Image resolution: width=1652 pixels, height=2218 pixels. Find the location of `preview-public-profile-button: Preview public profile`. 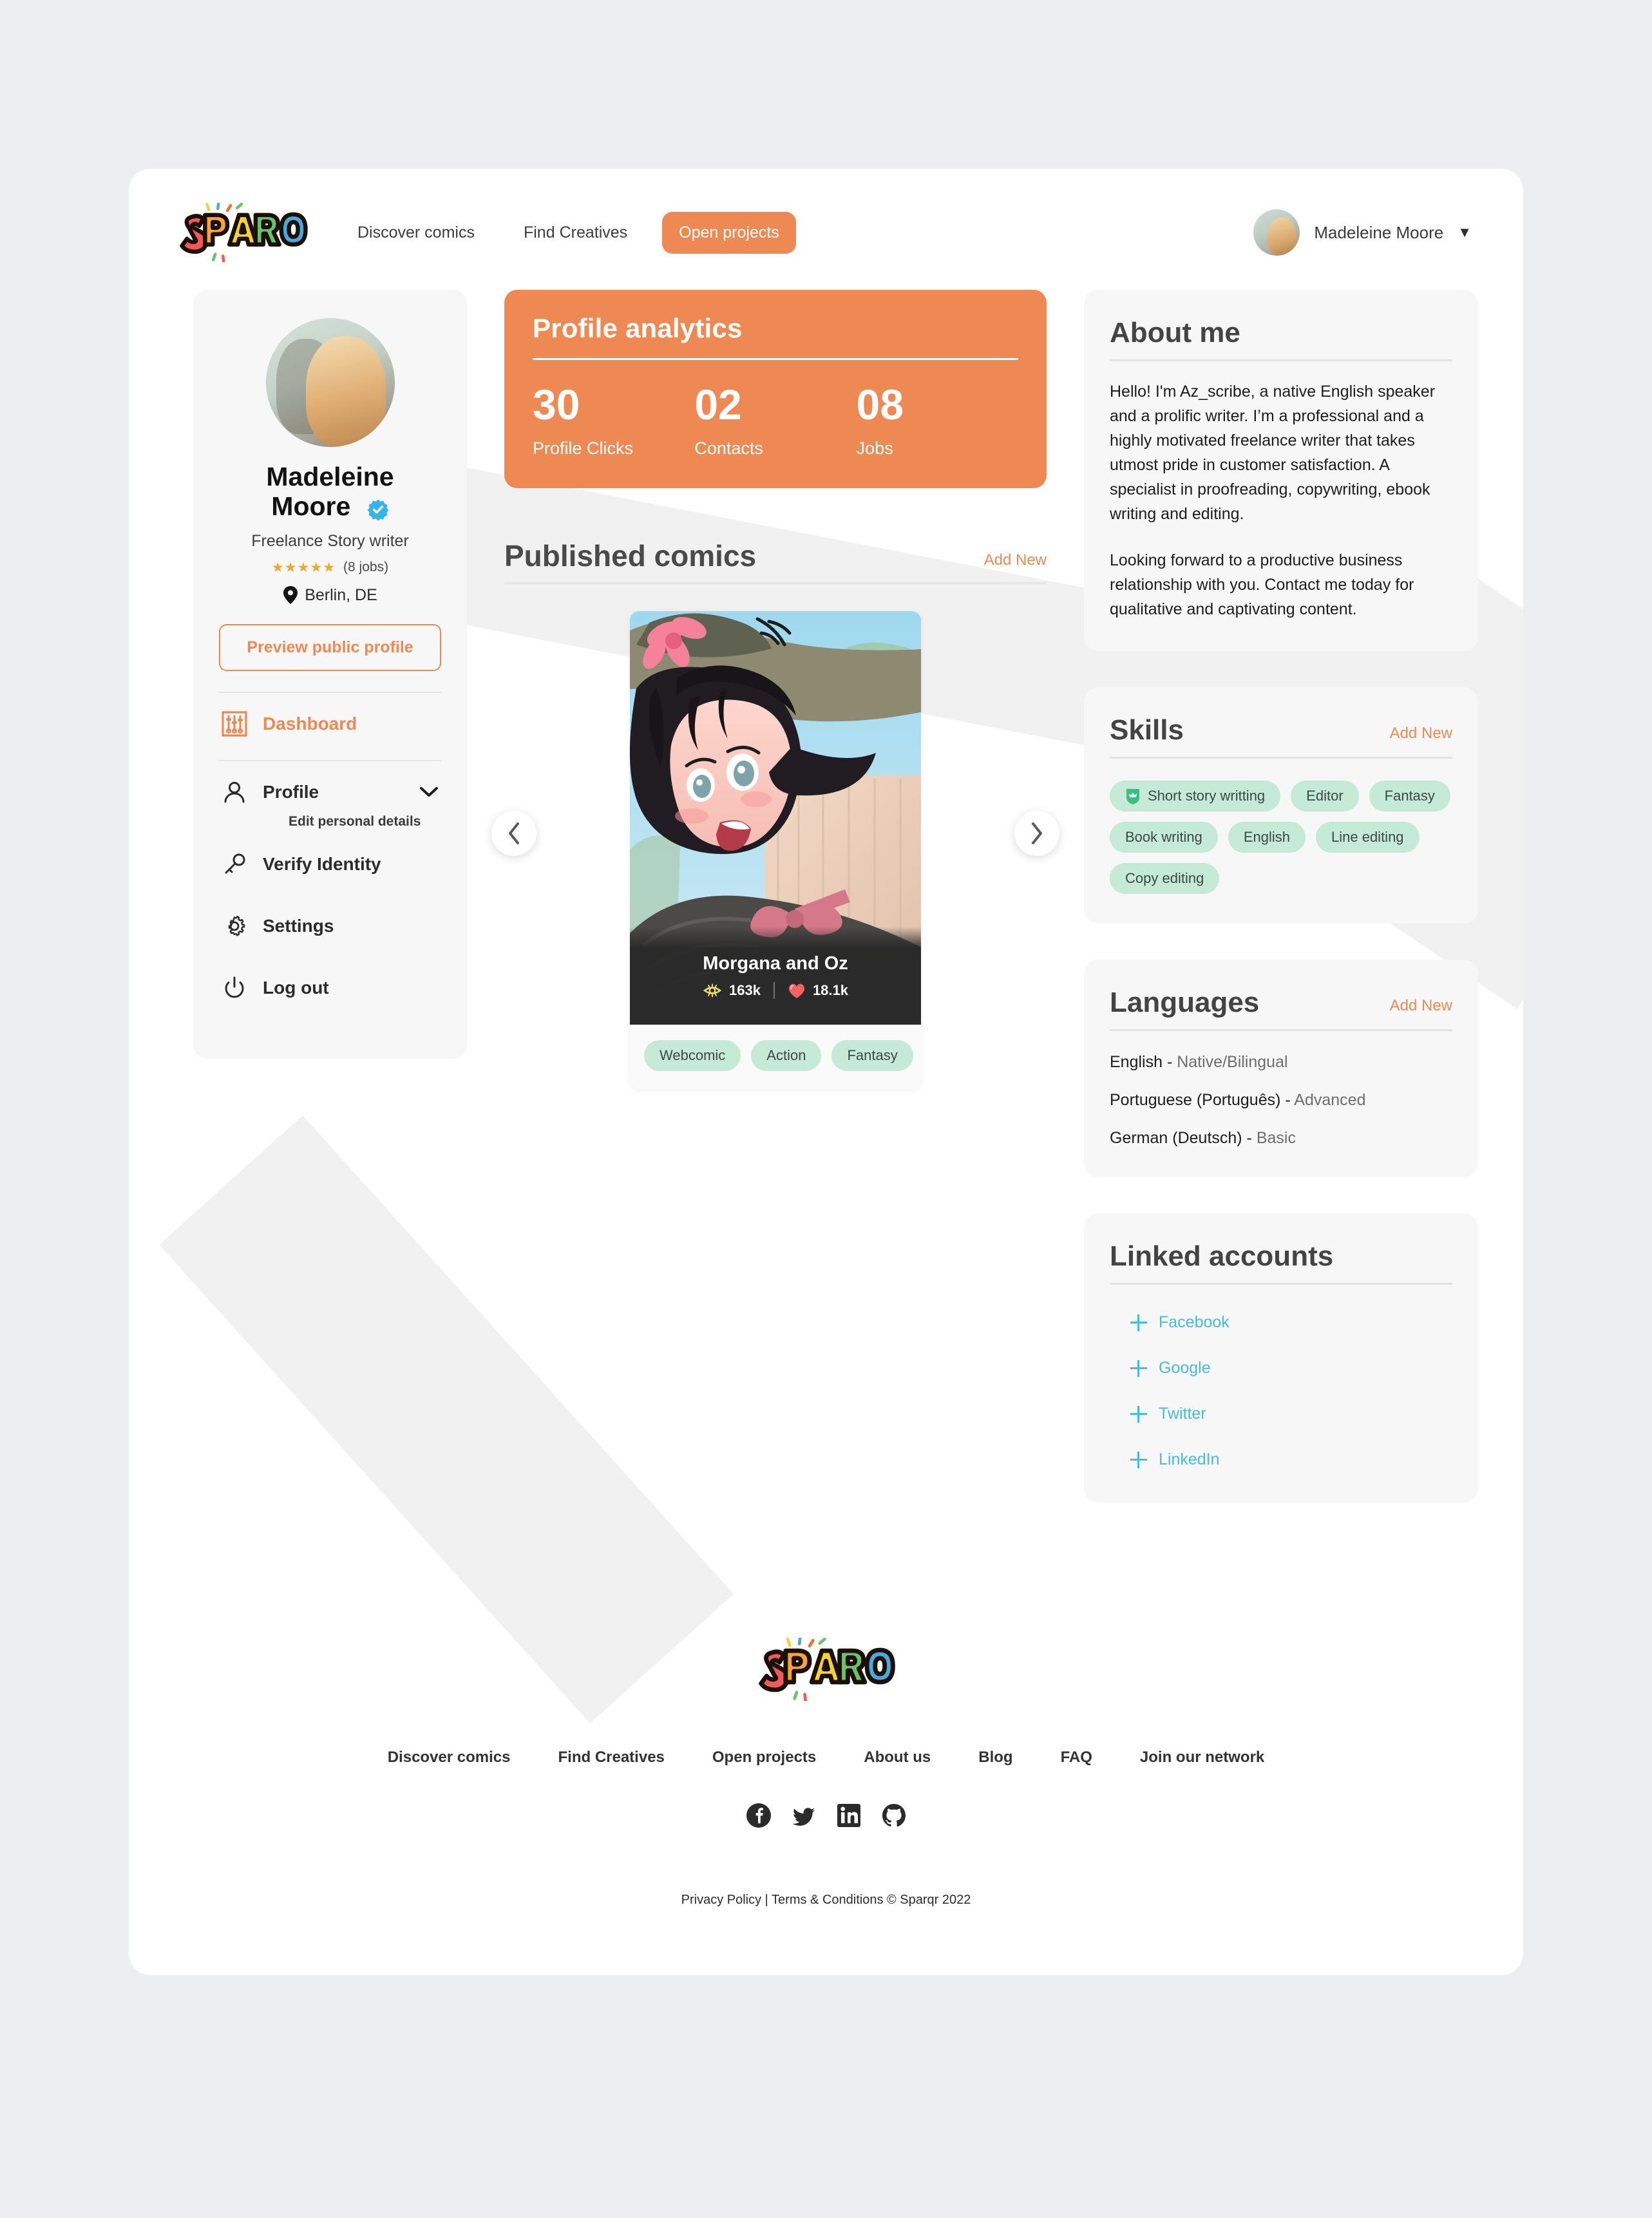

preview-public-profile-button: Preview public profile is located at coordinates (330, 647).